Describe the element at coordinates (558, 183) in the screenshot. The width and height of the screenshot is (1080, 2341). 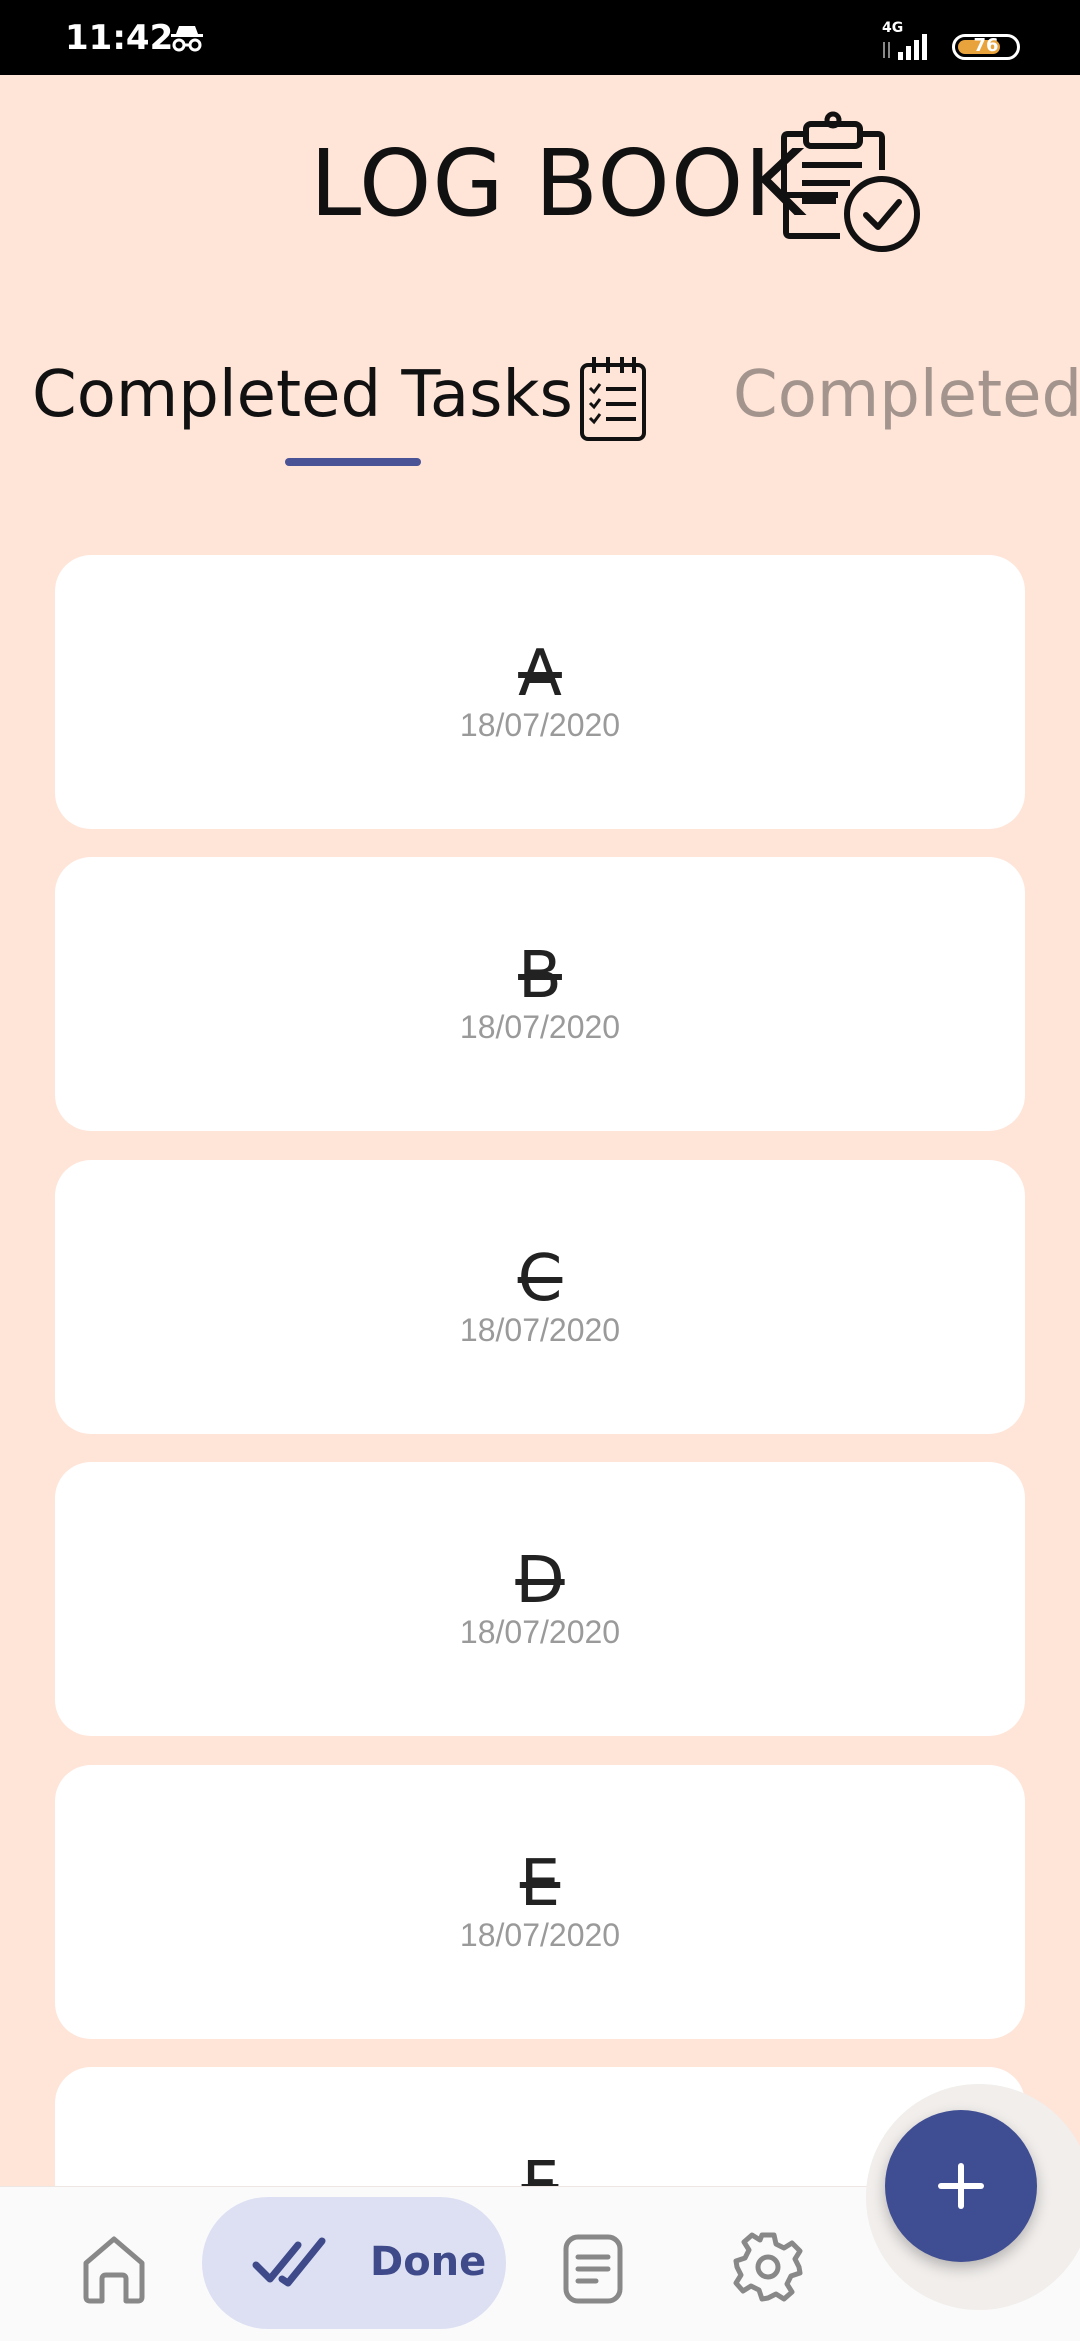
I see `page-title: LOG BOOK` at that location.